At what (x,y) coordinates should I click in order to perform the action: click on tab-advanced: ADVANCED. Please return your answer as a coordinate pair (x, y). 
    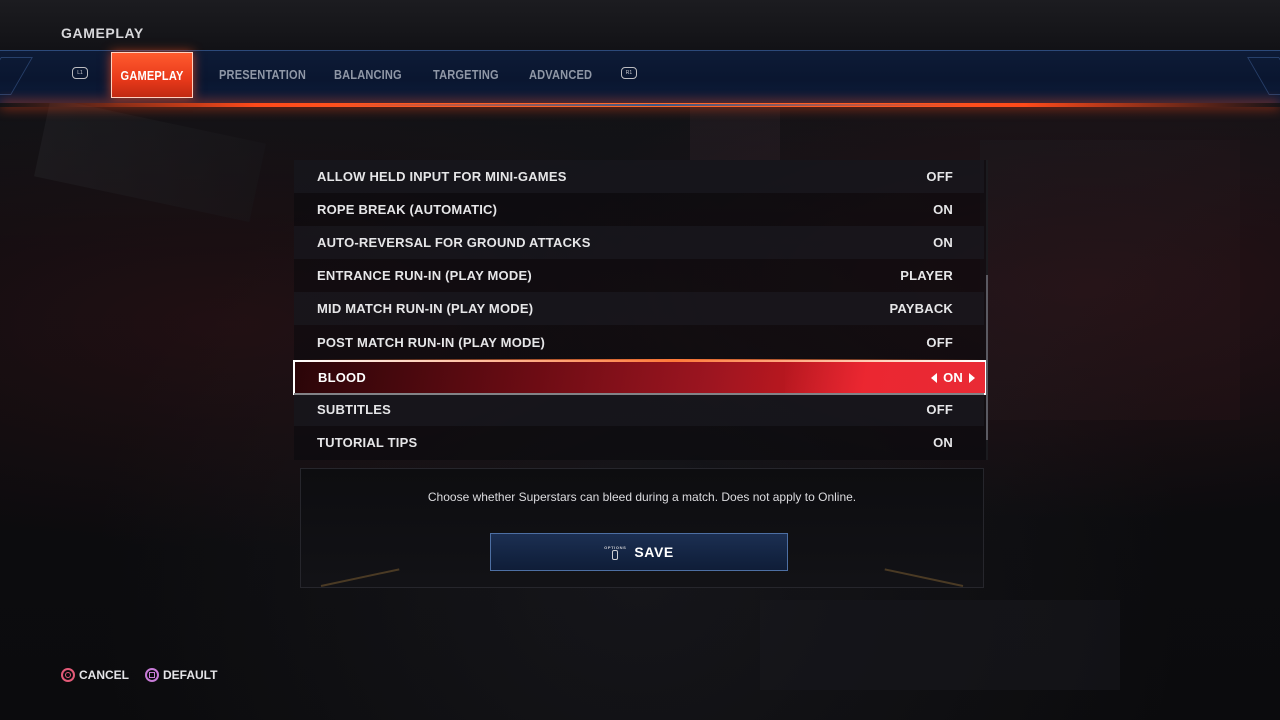
    Looking at the image, I should click on (560, 74).